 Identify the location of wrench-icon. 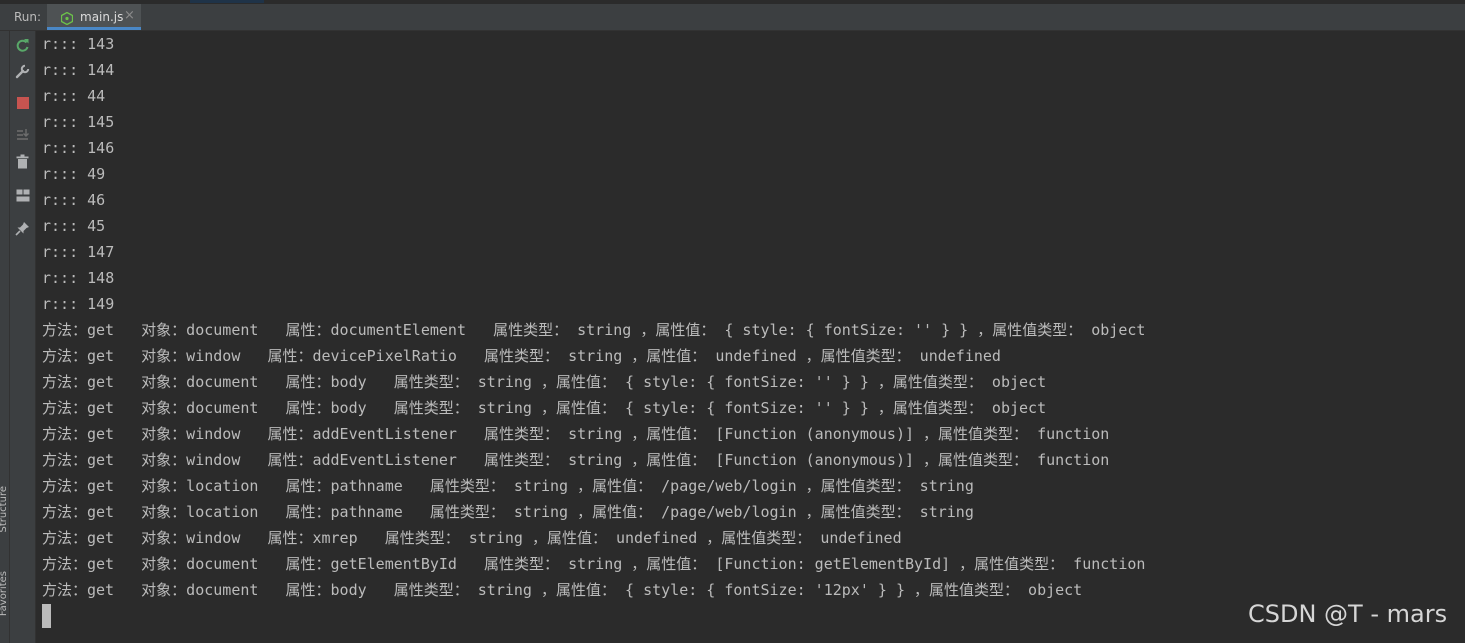
(22, 71).